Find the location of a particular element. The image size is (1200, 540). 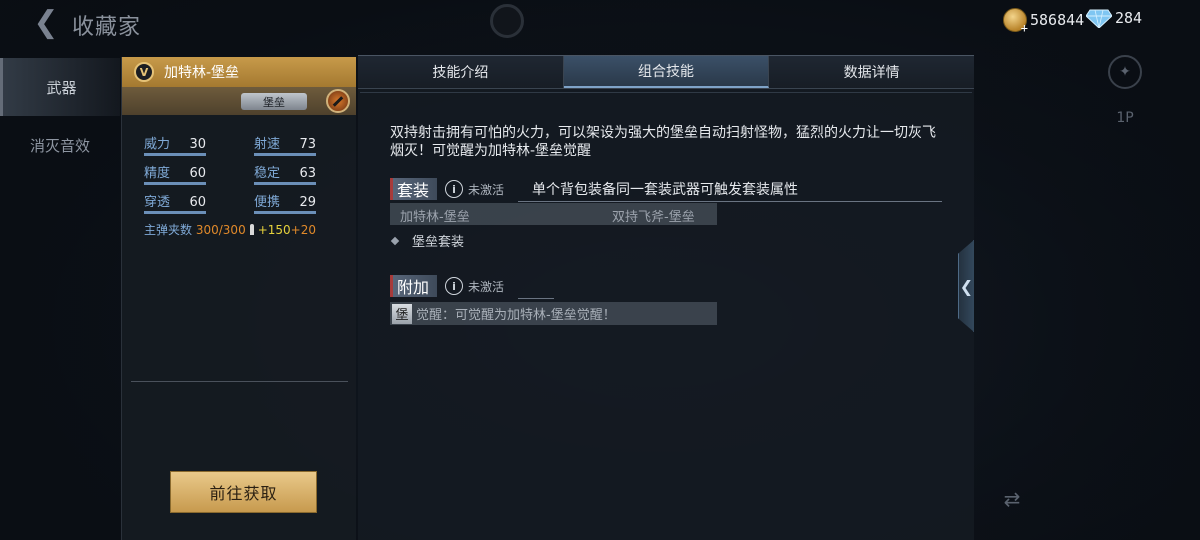

top-bar: ❮ 收藏家 586844 284 is located at coordinates (600, 23).